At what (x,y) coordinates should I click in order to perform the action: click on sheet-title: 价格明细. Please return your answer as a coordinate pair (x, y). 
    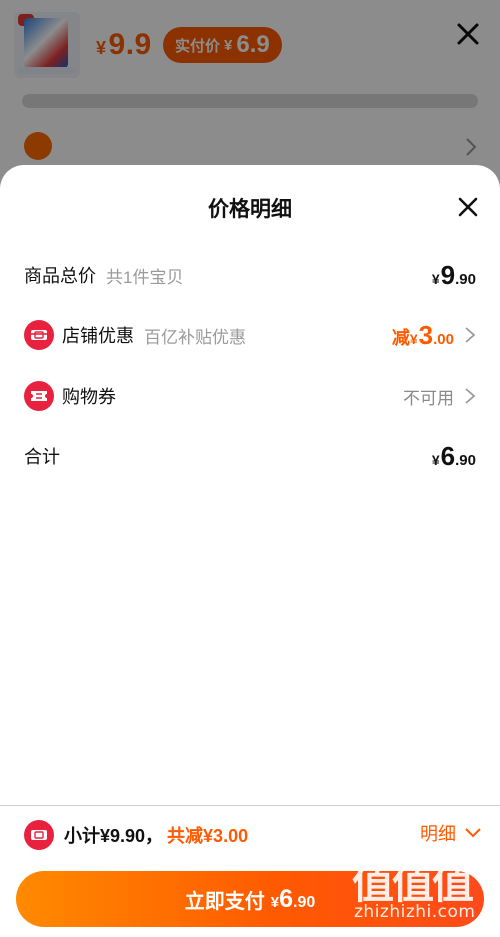
    Looking at the image, I should click on (250, 209).